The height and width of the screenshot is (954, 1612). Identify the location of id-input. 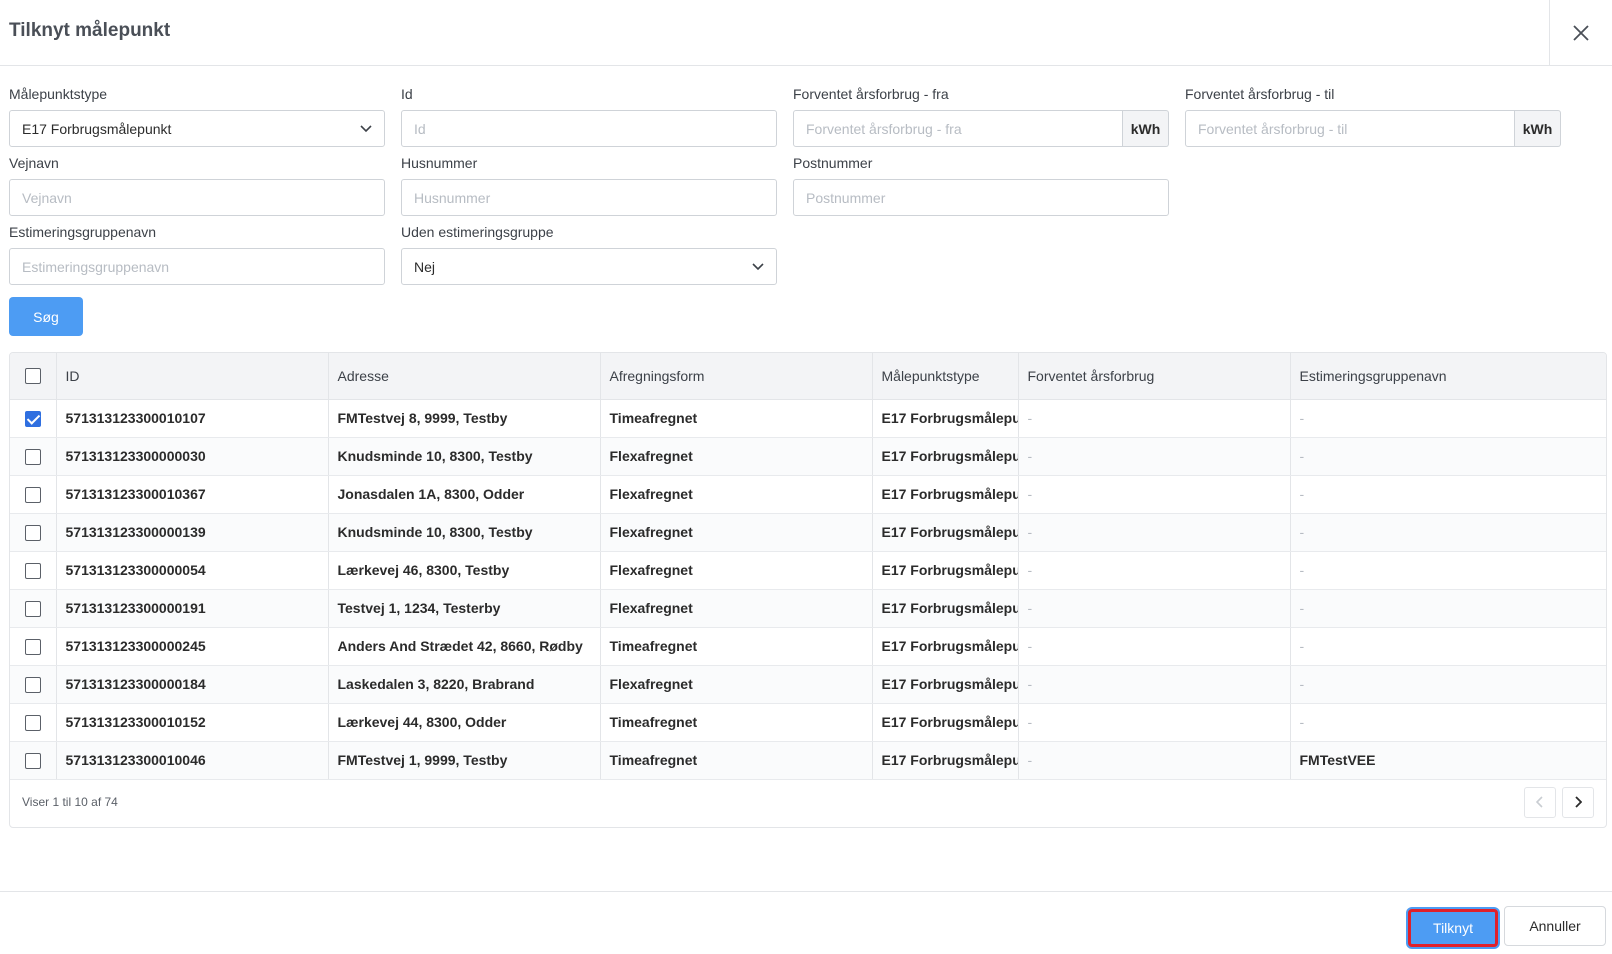
(589, 128).